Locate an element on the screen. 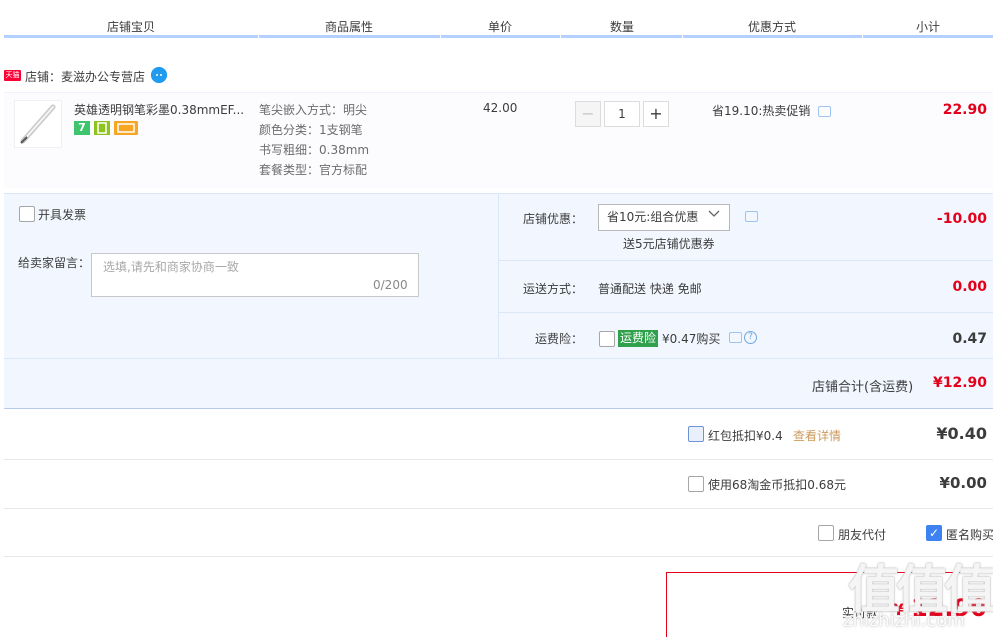 Image resolution: width=993 pixels, height=637 pixels. shipping-amount: 0.00 is located at coordinates (969, 287).